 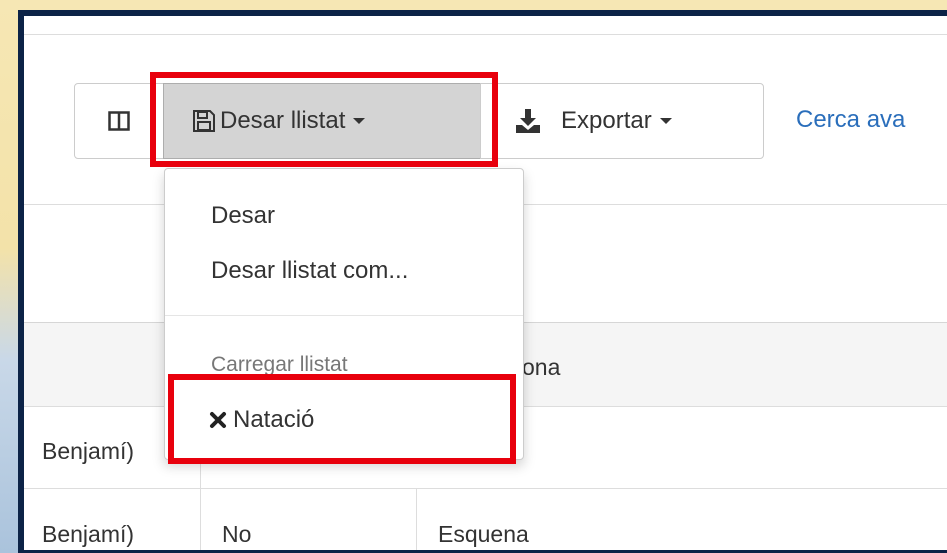 What do you see at coordinates (88, 534) in the screenshot?
I see `row-2-category: Benjamí)` at bounding box center [88, 534].